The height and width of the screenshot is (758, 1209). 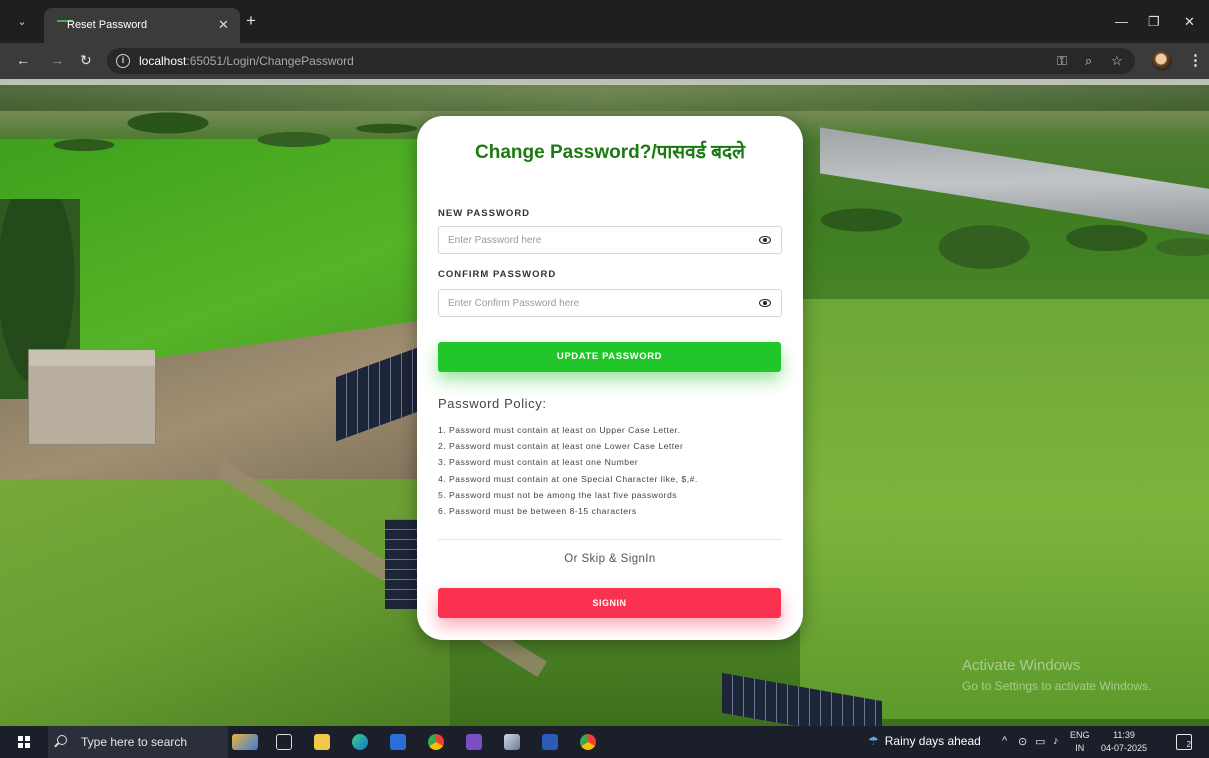 What do you see at coordinates (594, 303) in the screenshot?
I see `confirm-password-input` at bounding box center [594, 303].